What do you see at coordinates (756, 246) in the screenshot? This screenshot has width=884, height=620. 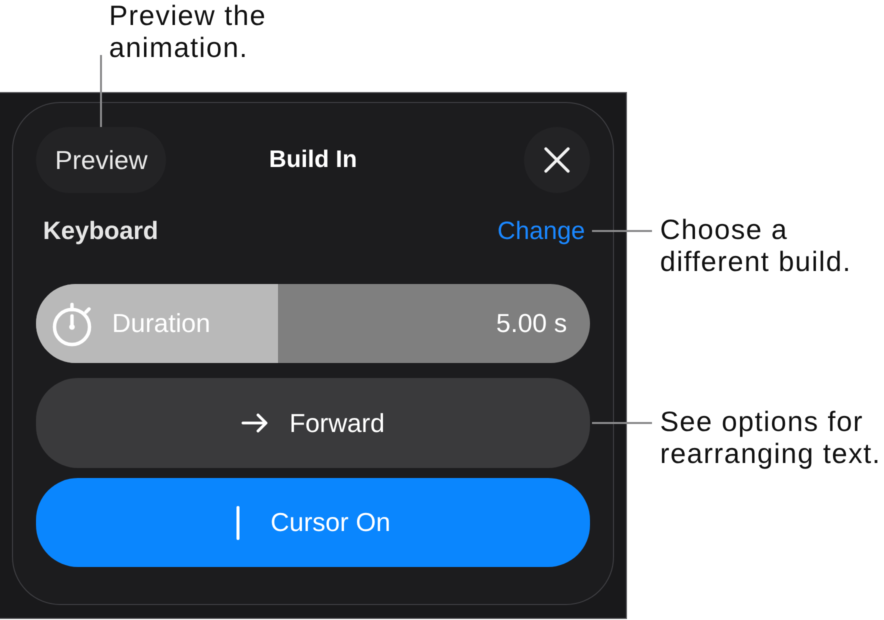 I see `callout-text: Choose a different build.` at bounding box center [756, 246].